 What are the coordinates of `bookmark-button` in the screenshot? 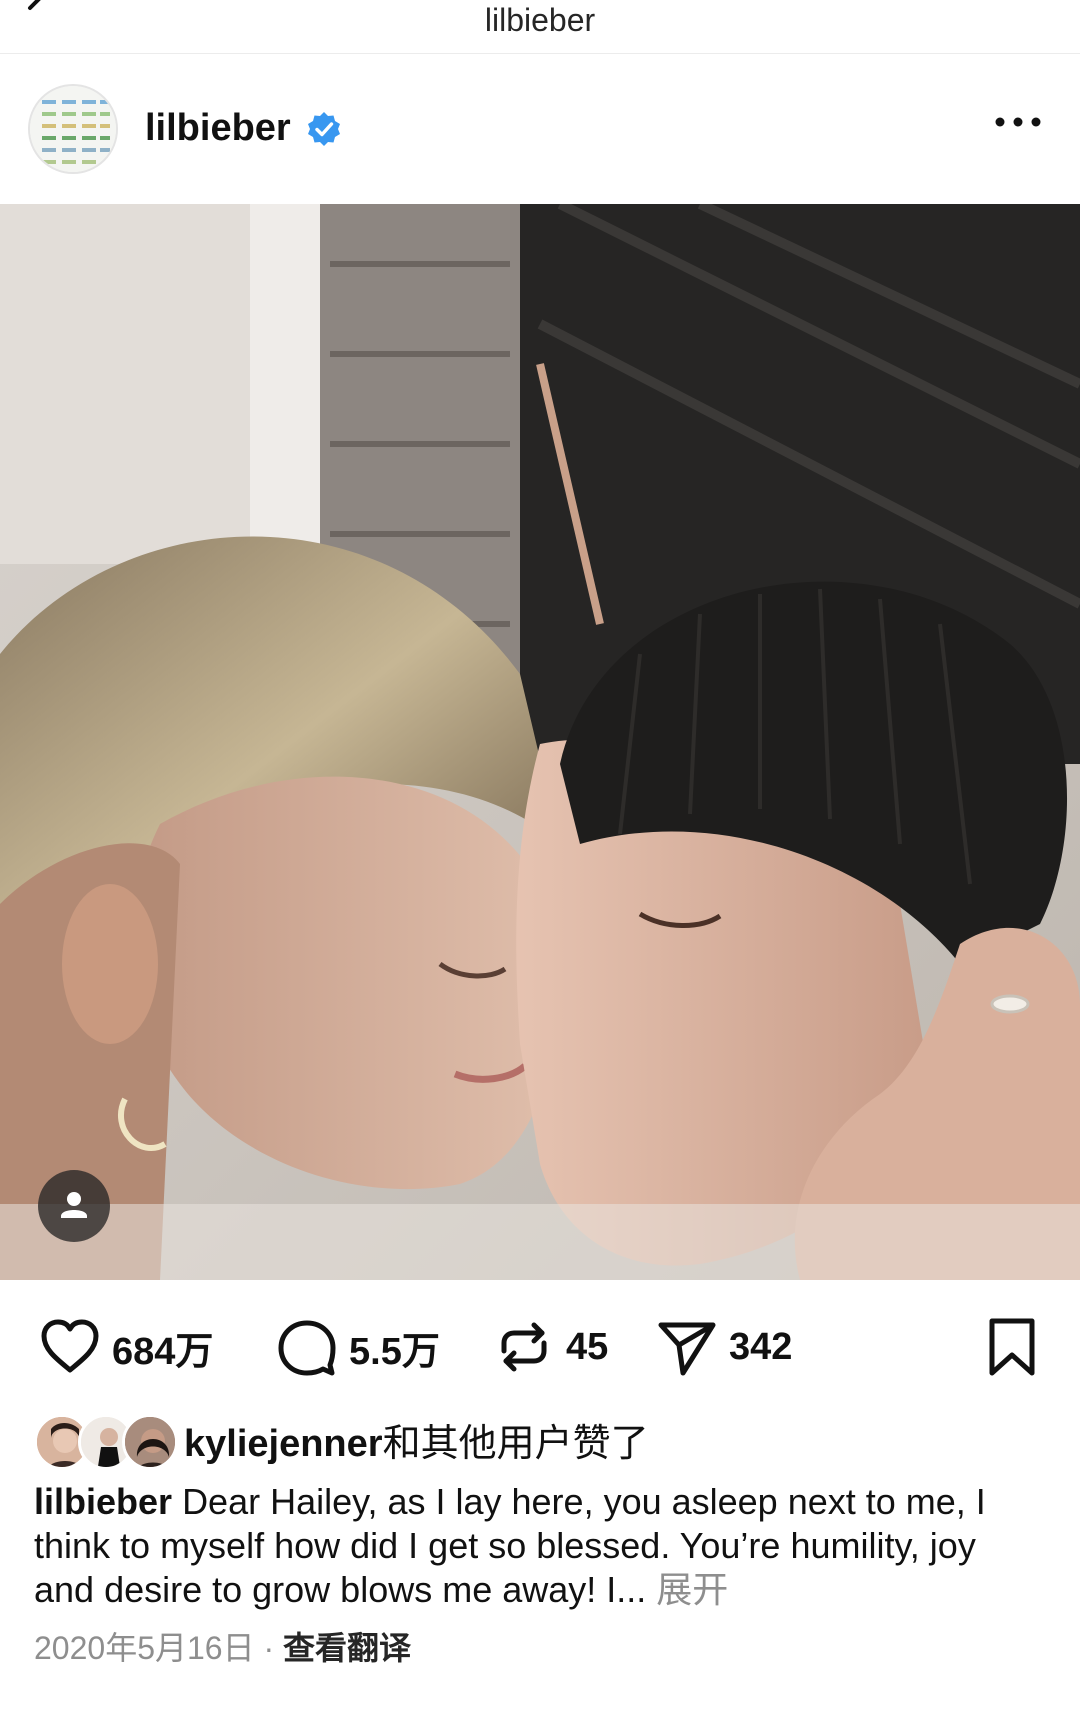 It's located at (1012, 1347).